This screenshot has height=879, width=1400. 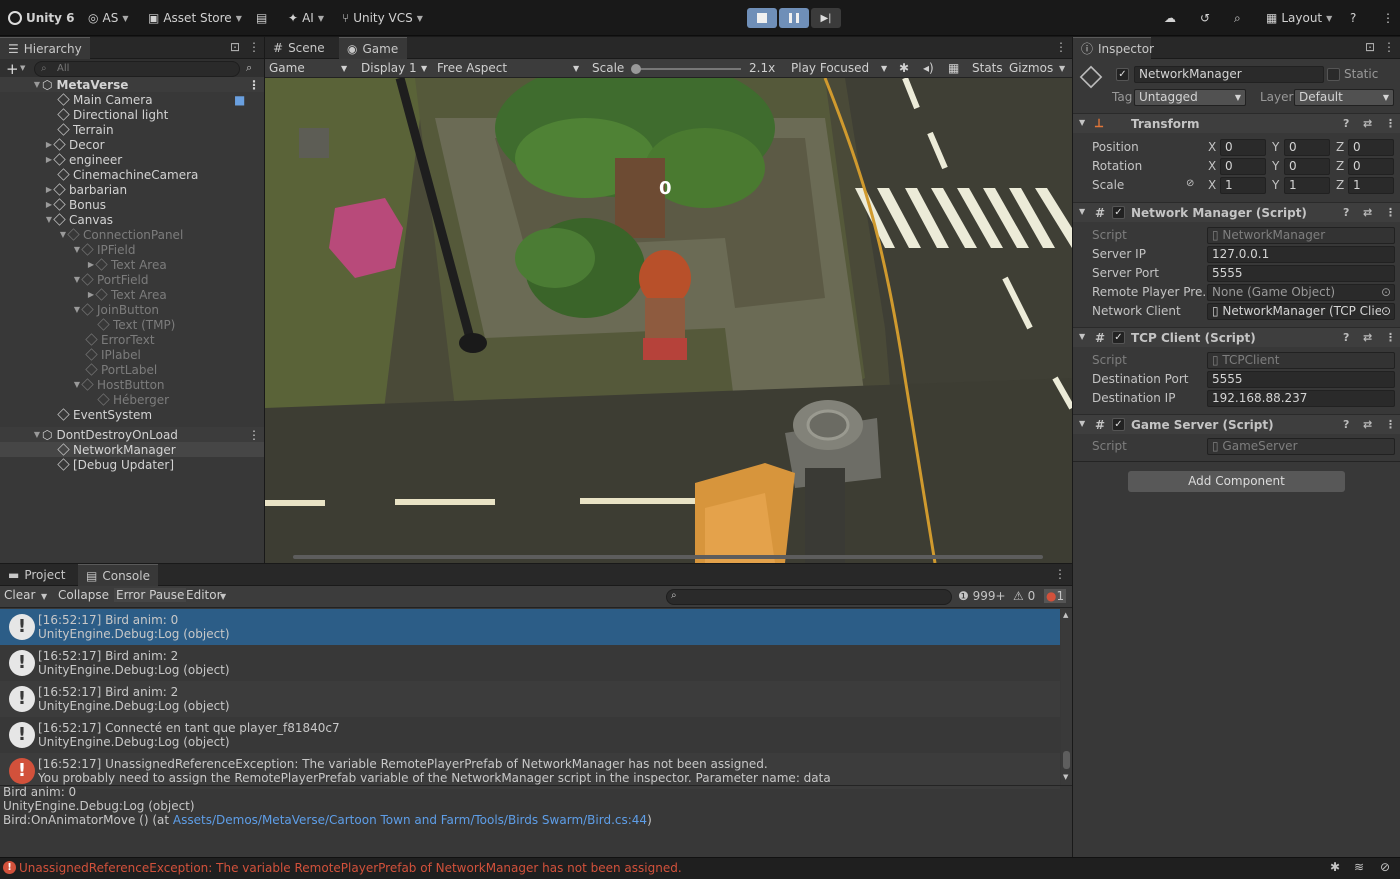 I want to click on hierarchy-item-text-tmp: Text (TMP), so click(x=132, y=324).